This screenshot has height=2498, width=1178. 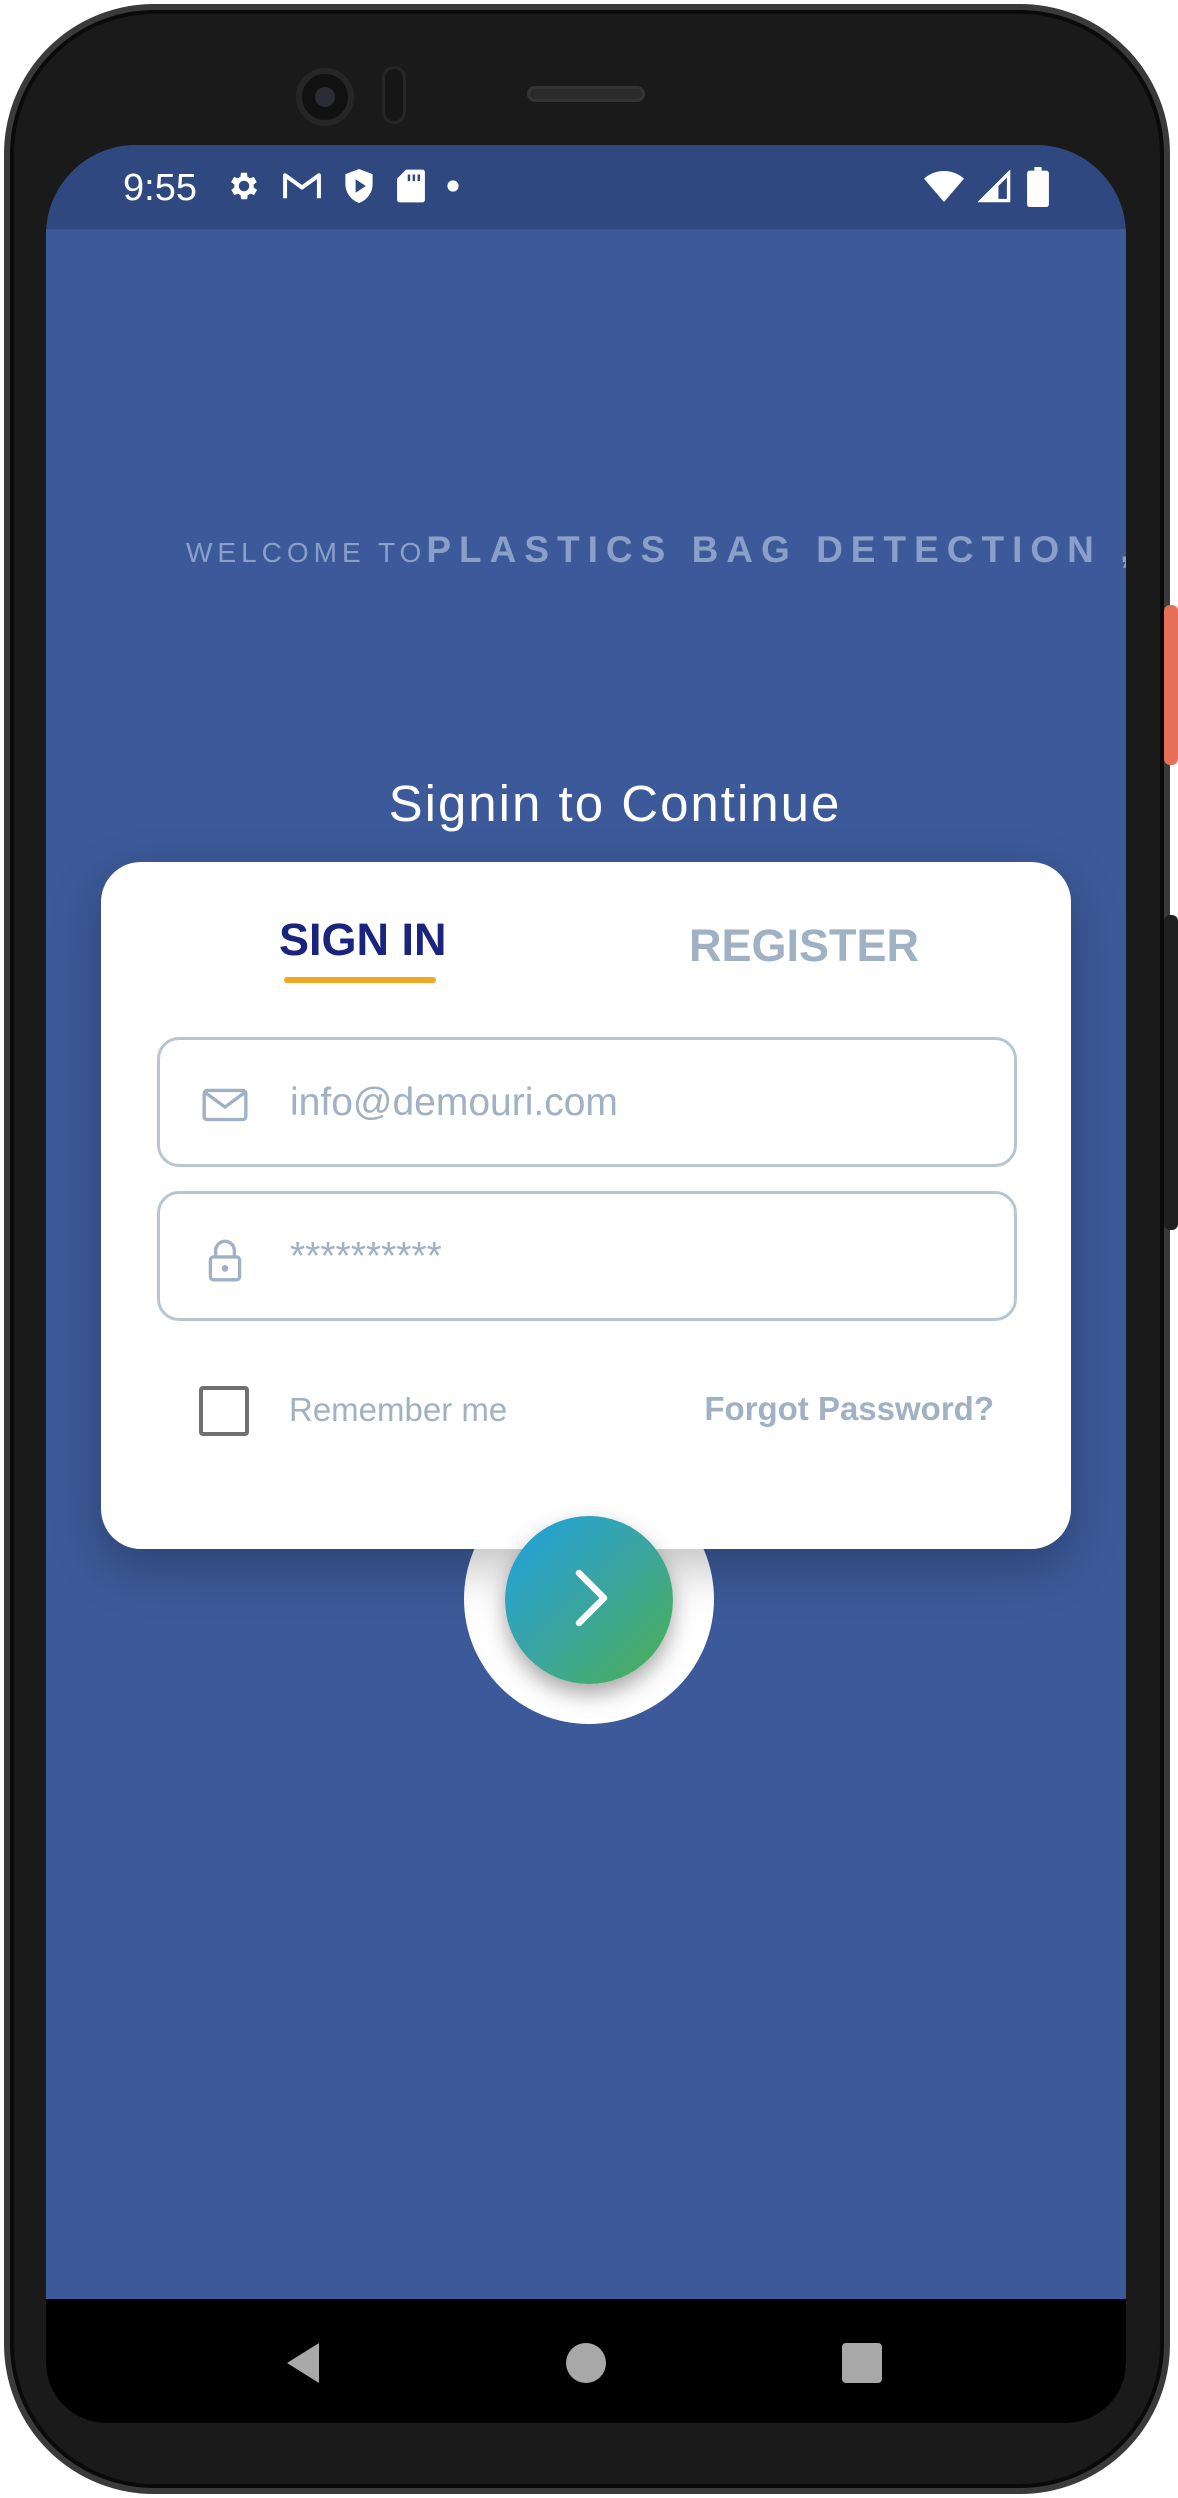 What do you see at coordinates (1171, 685) in the screenshot?
I see `power-button` at bounding box center [1171, 685].